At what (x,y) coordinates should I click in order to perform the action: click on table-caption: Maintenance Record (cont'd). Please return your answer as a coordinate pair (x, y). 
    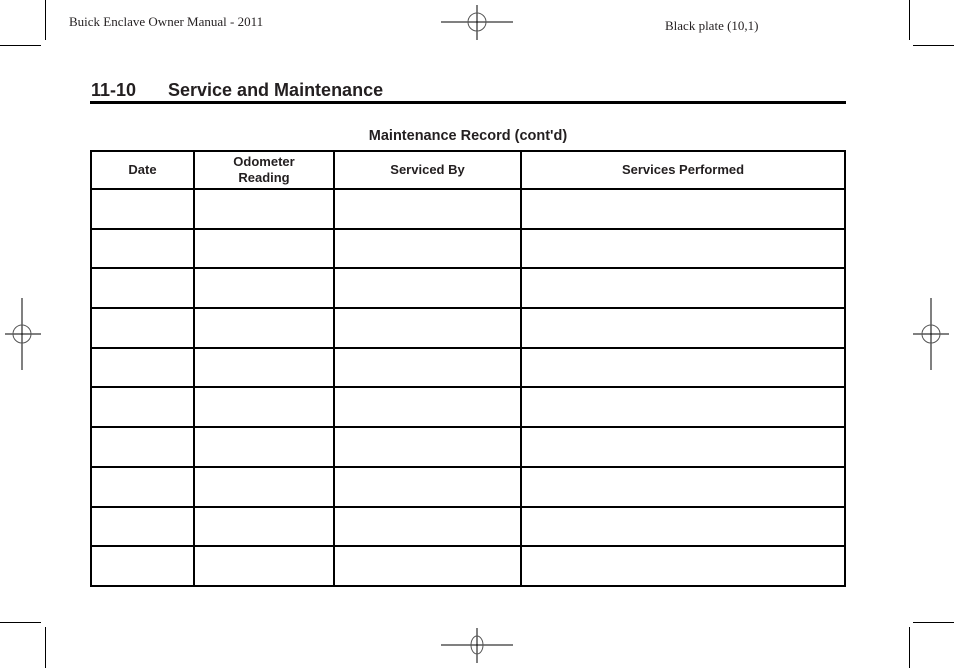
    Looking at the image, I should click on (468, 136).